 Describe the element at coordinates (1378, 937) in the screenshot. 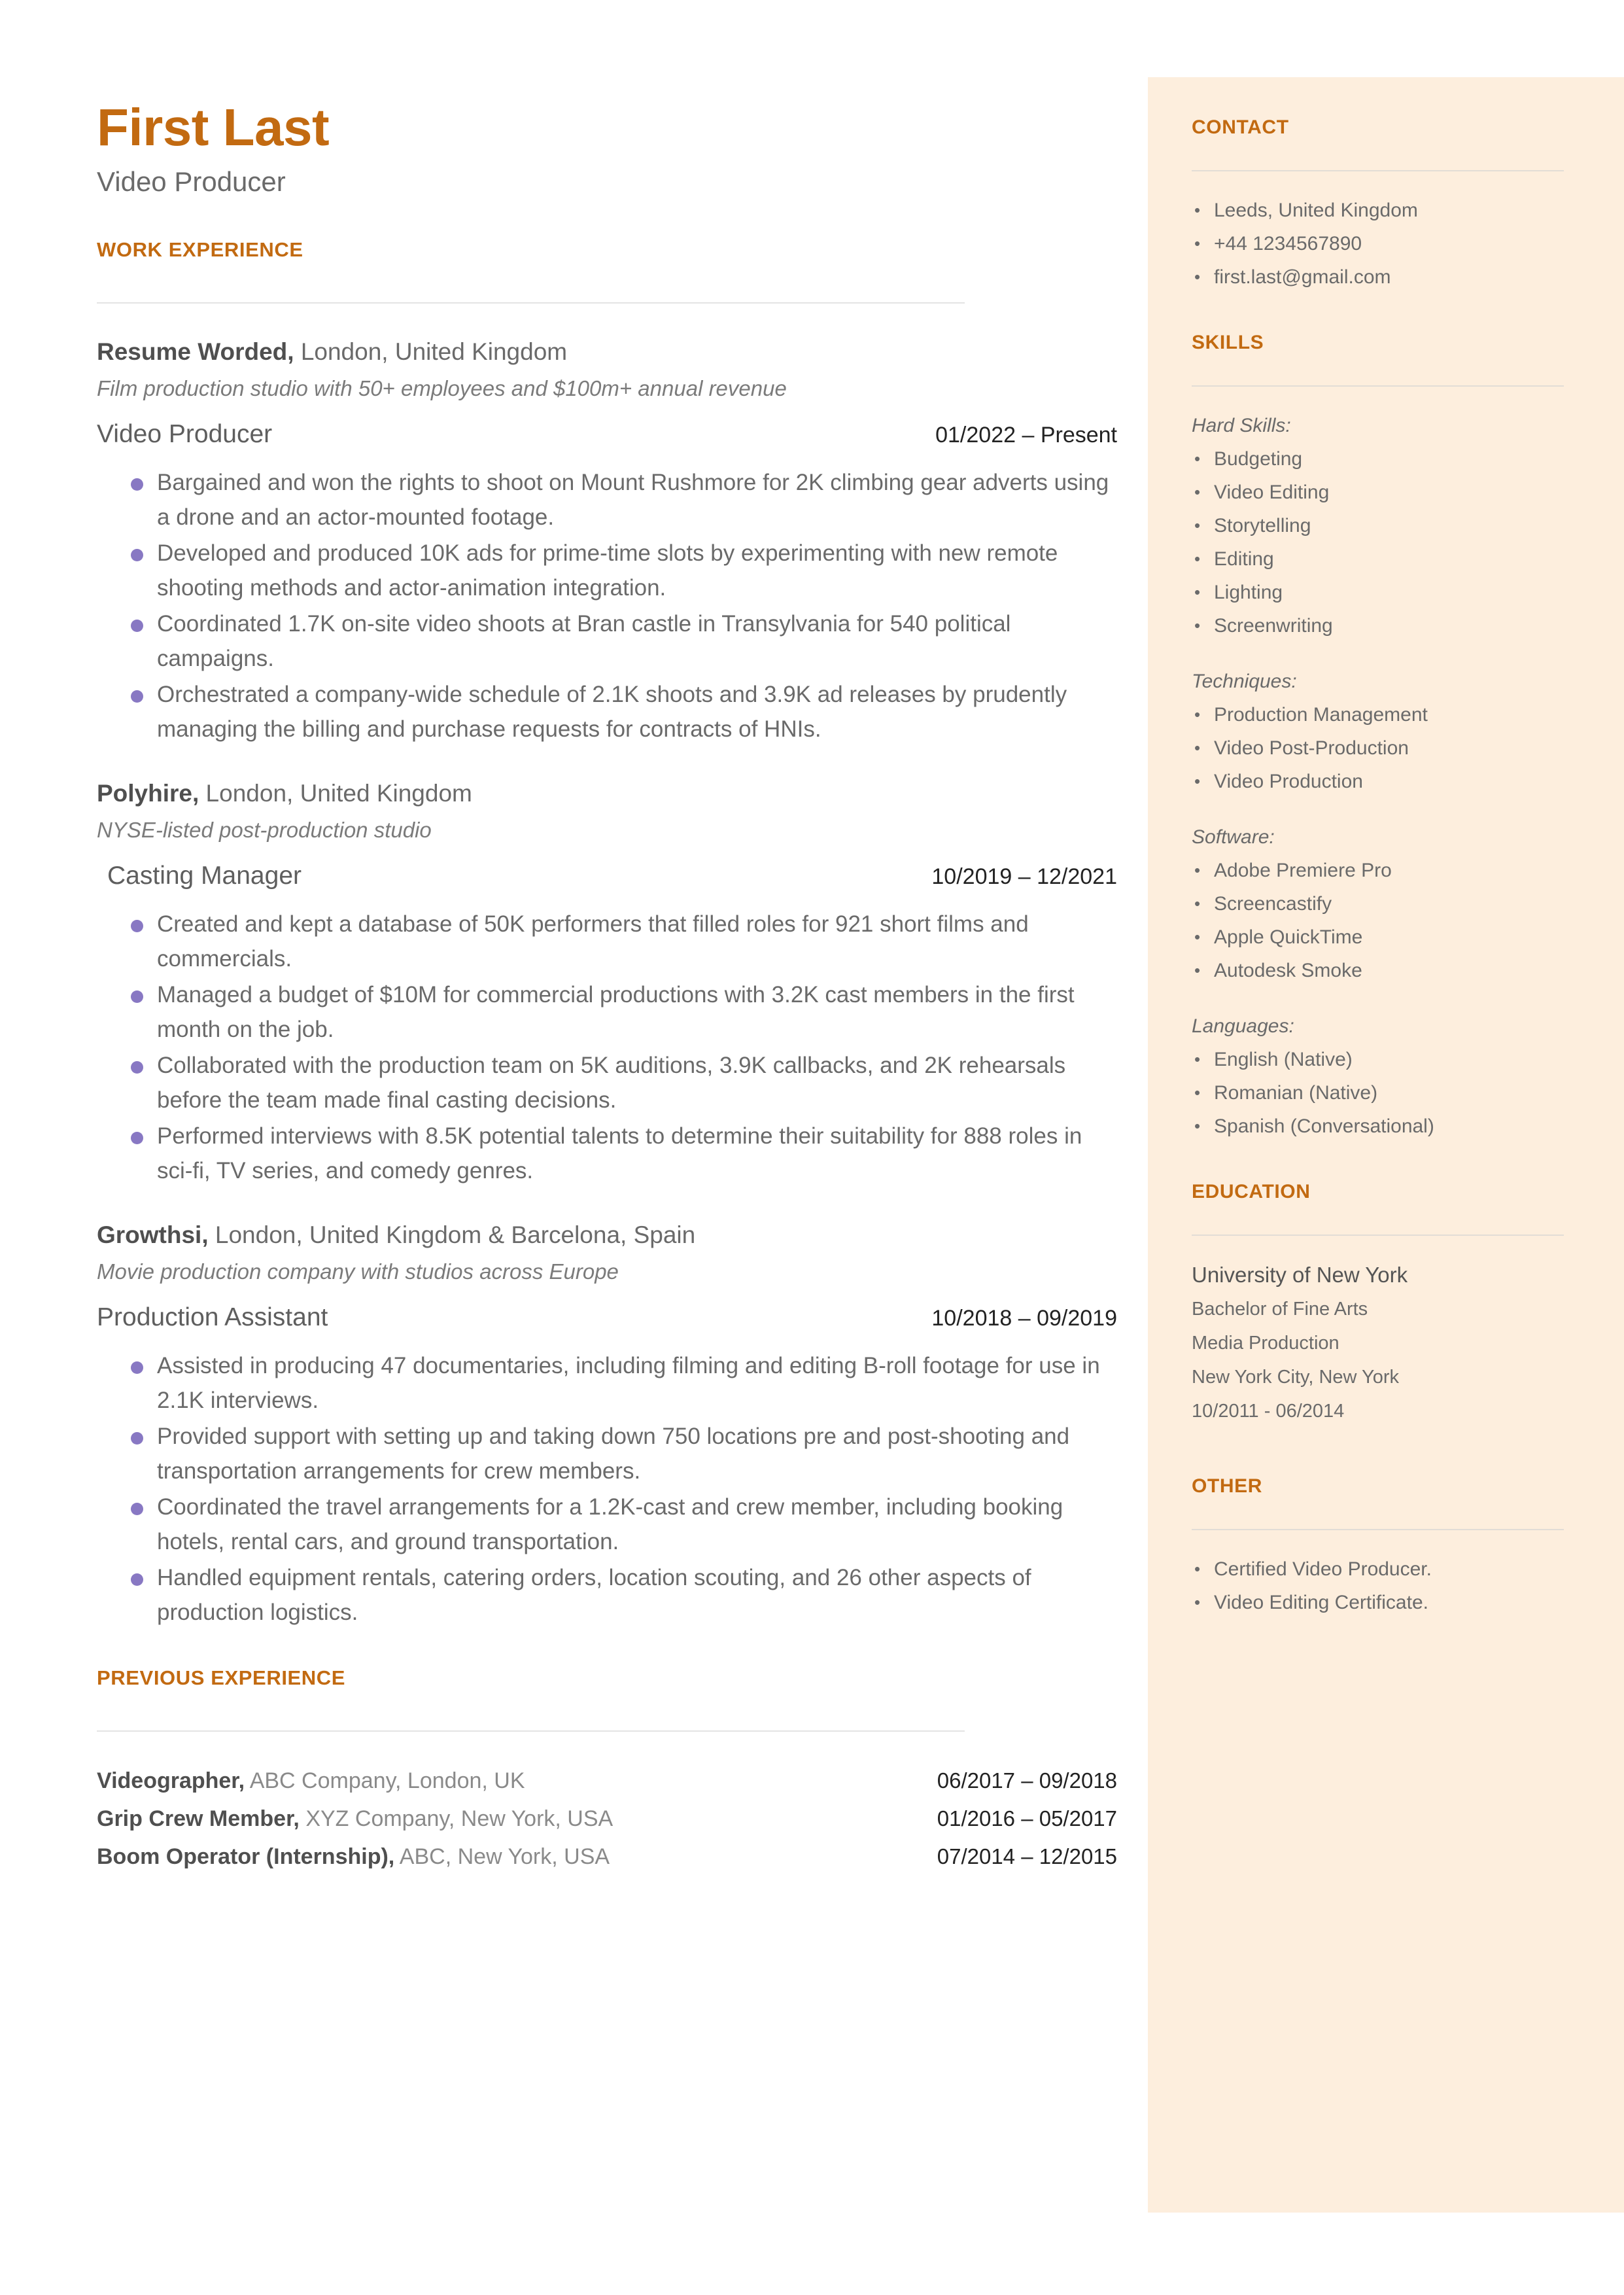

I see `list-item: Apple QuickTime` at that location.